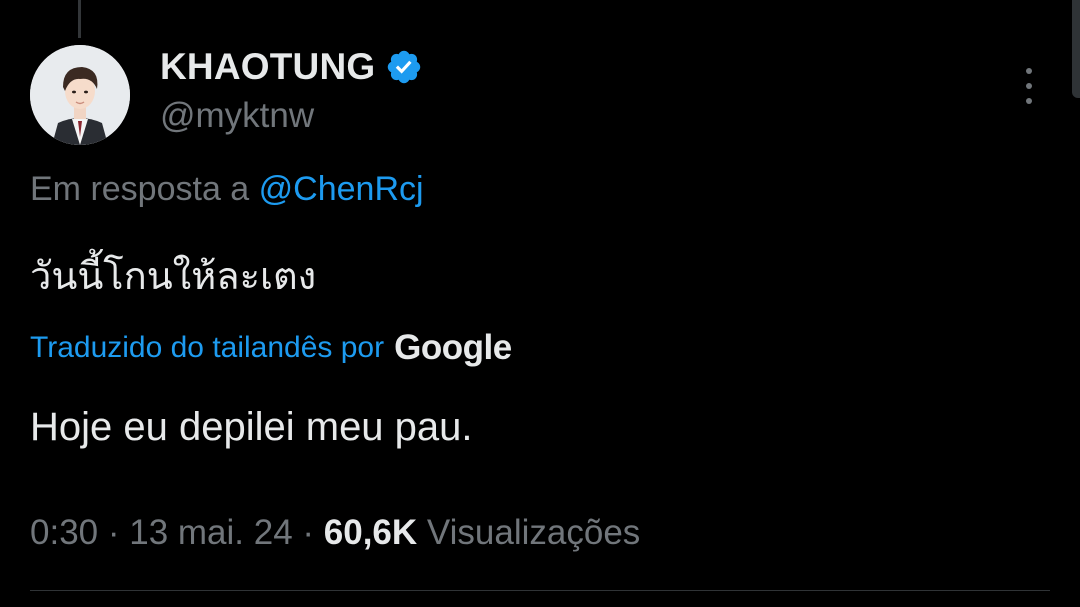  Describe the element at coordinates (64, 532) in the screenshot. I see `tweet-time: 0:30` at that location.